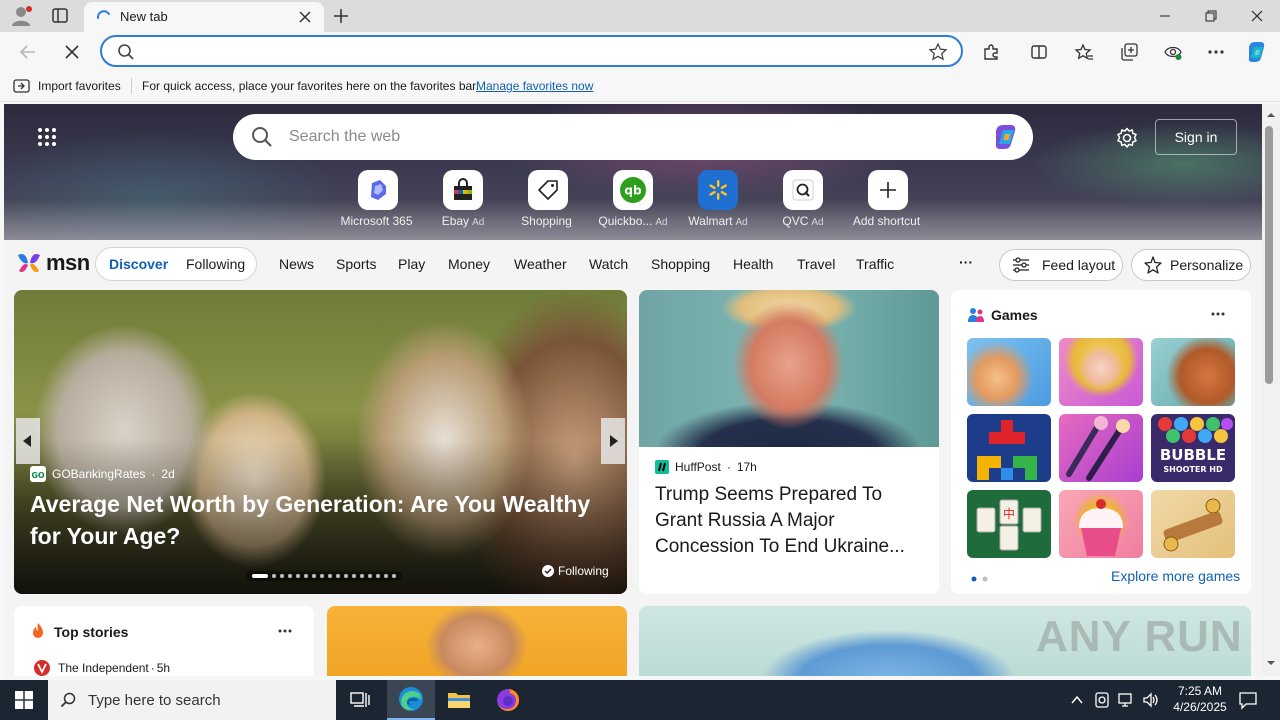  I want to click on close-tab-icon, so click(305, 17).